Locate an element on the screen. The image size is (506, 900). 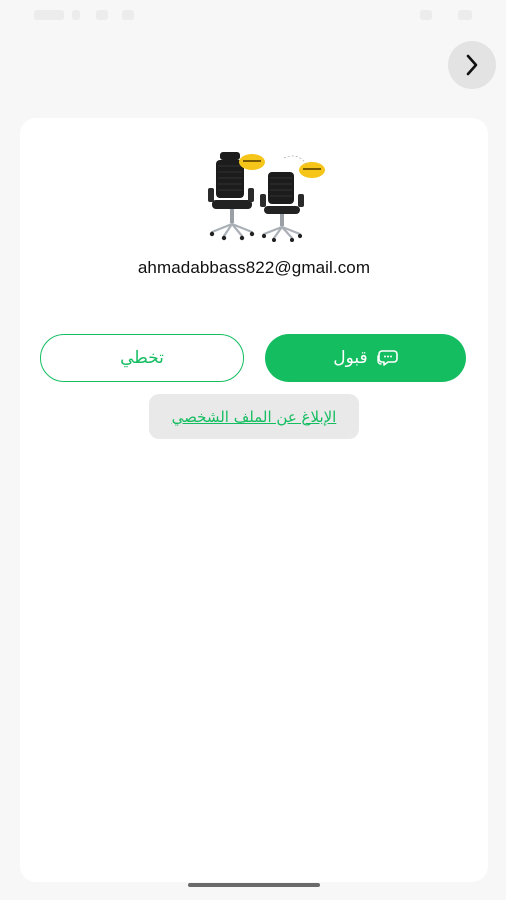
back-button is located at coordinates (472, 65).